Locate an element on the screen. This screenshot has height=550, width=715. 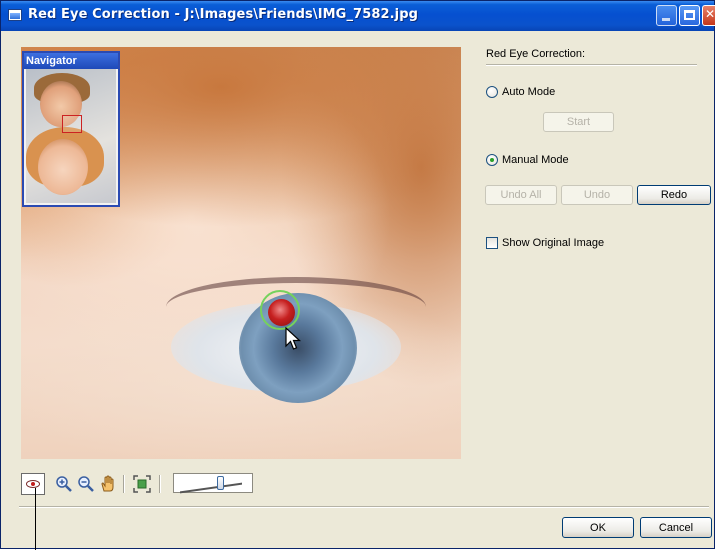
zoom-slider is located at coordinates (213, 483).